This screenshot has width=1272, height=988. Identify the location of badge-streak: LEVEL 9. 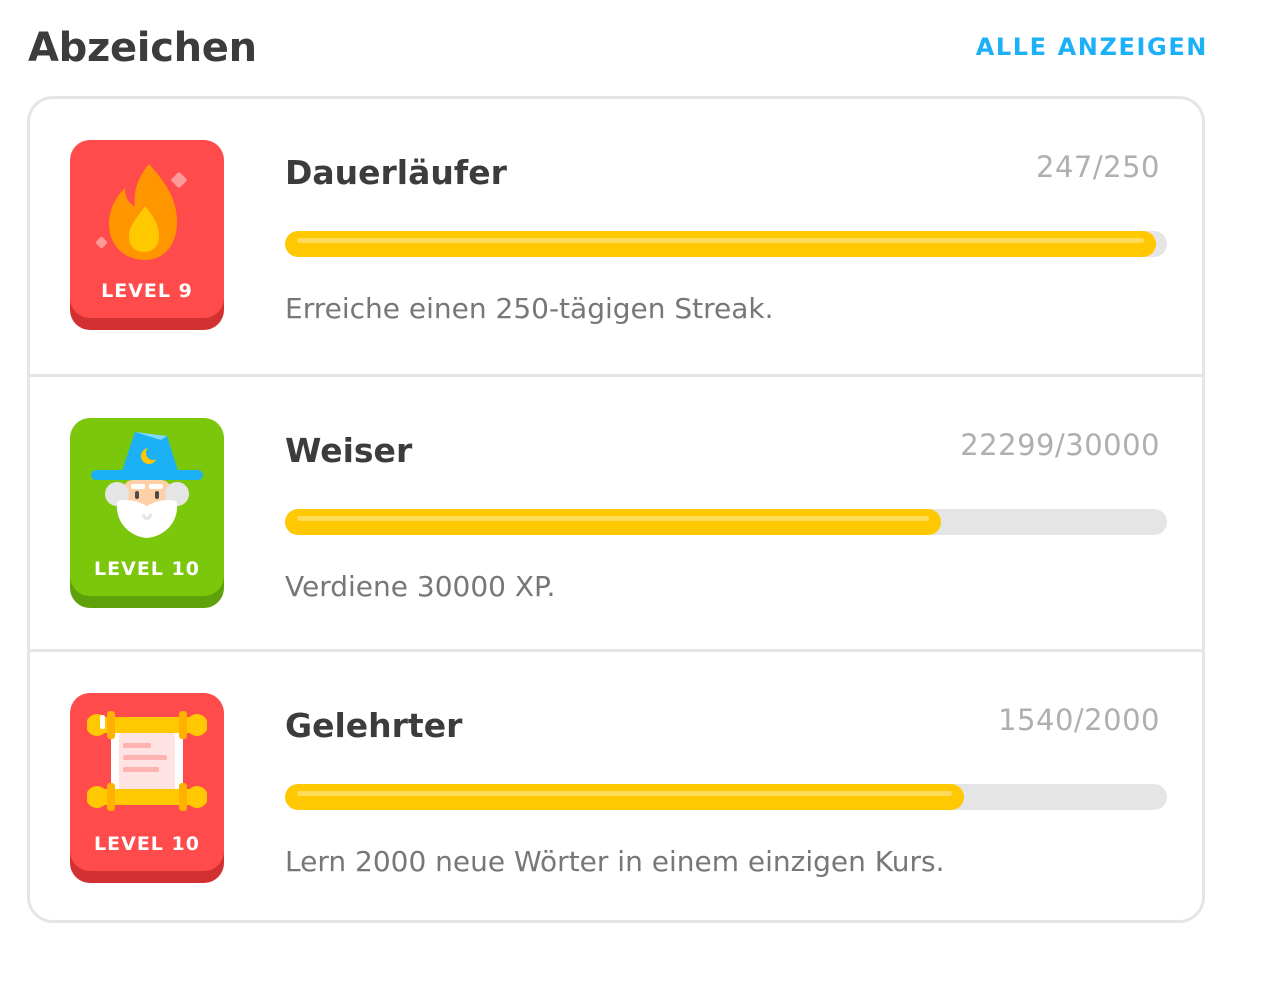
(147, 235).